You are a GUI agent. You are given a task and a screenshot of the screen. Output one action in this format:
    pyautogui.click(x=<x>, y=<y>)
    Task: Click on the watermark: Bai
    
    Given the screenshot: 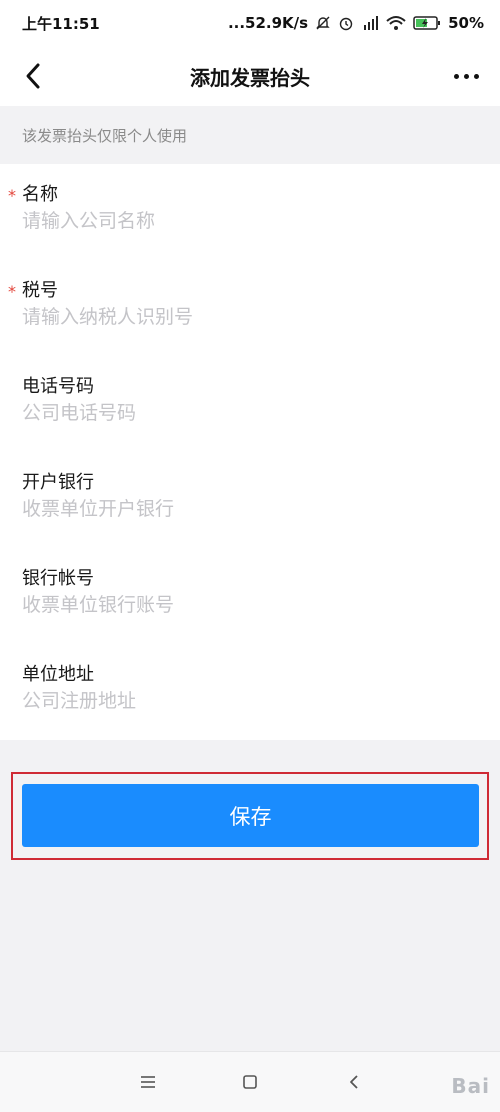 What is the action you would take?
    pyautogui.click(x=470, y=1086)
    